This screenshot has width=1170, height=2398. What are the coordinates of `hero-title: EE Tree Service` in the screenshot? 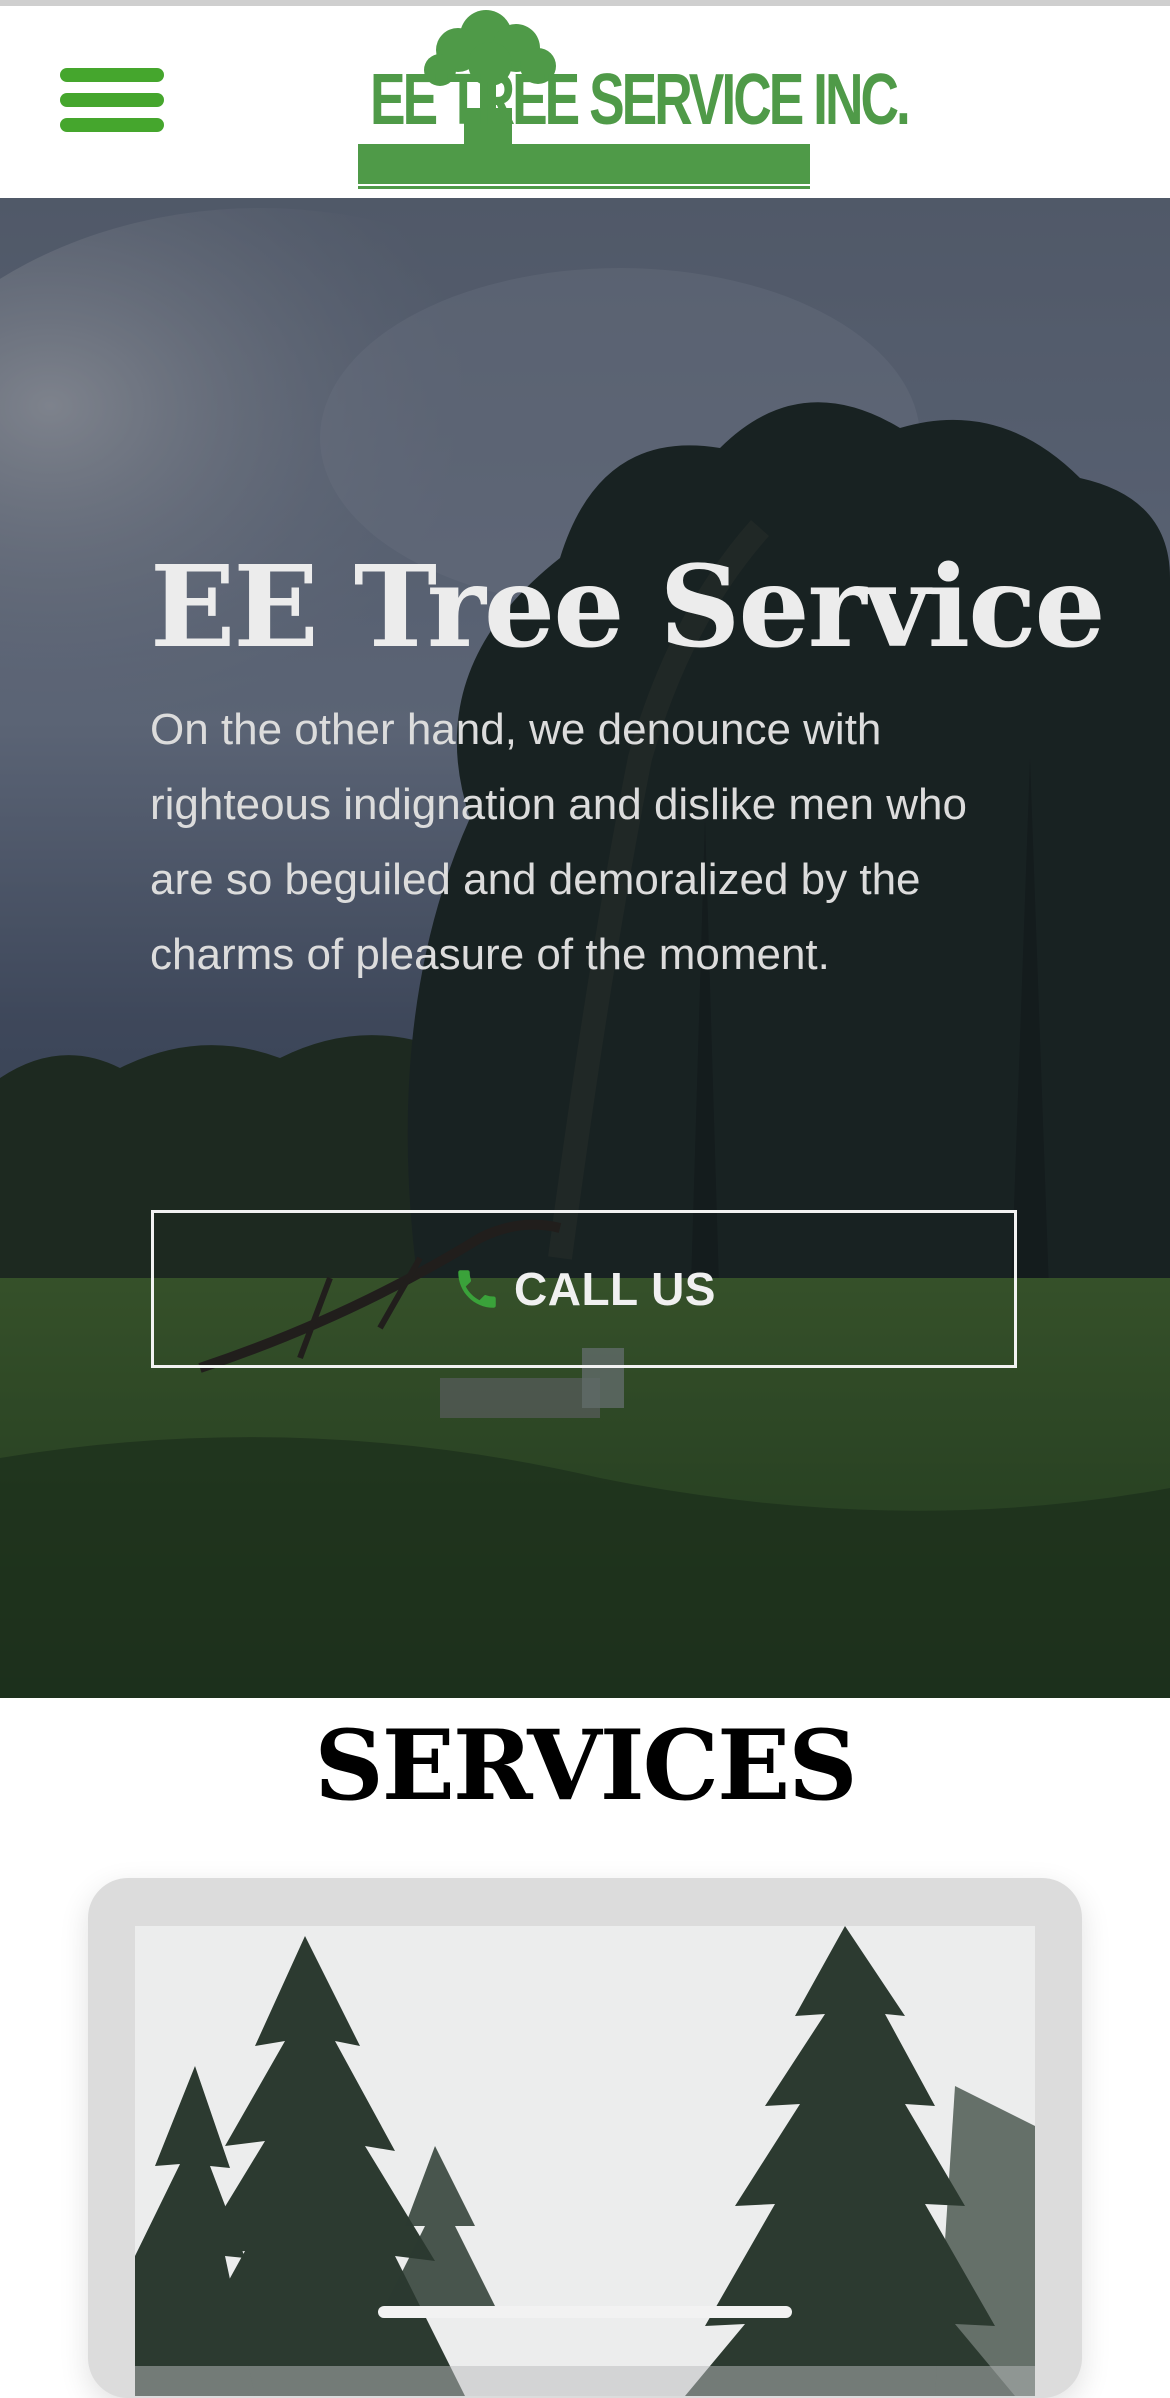 It's located at (628, 607).